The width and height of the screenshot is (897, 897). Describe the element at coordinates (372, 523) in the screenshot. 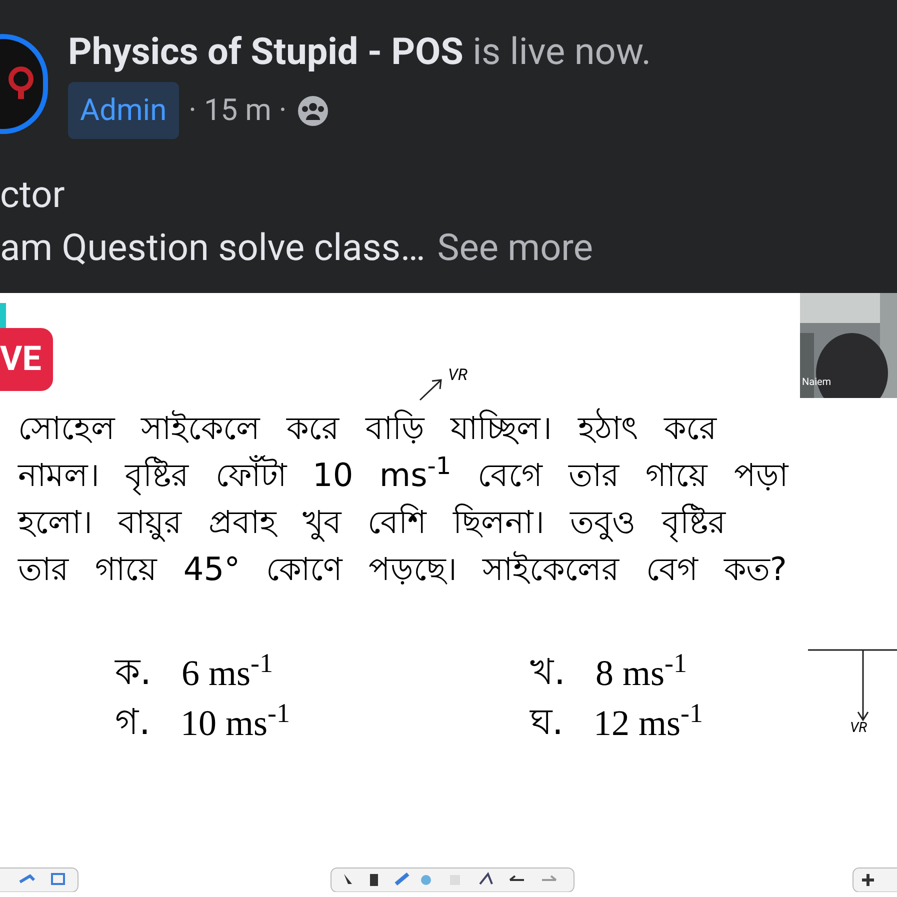

I see `question-text: হলো। বায়ুর প্রবাহ খুব বেশি ছিলনা। তবুও বৃষ্টির` at that location.